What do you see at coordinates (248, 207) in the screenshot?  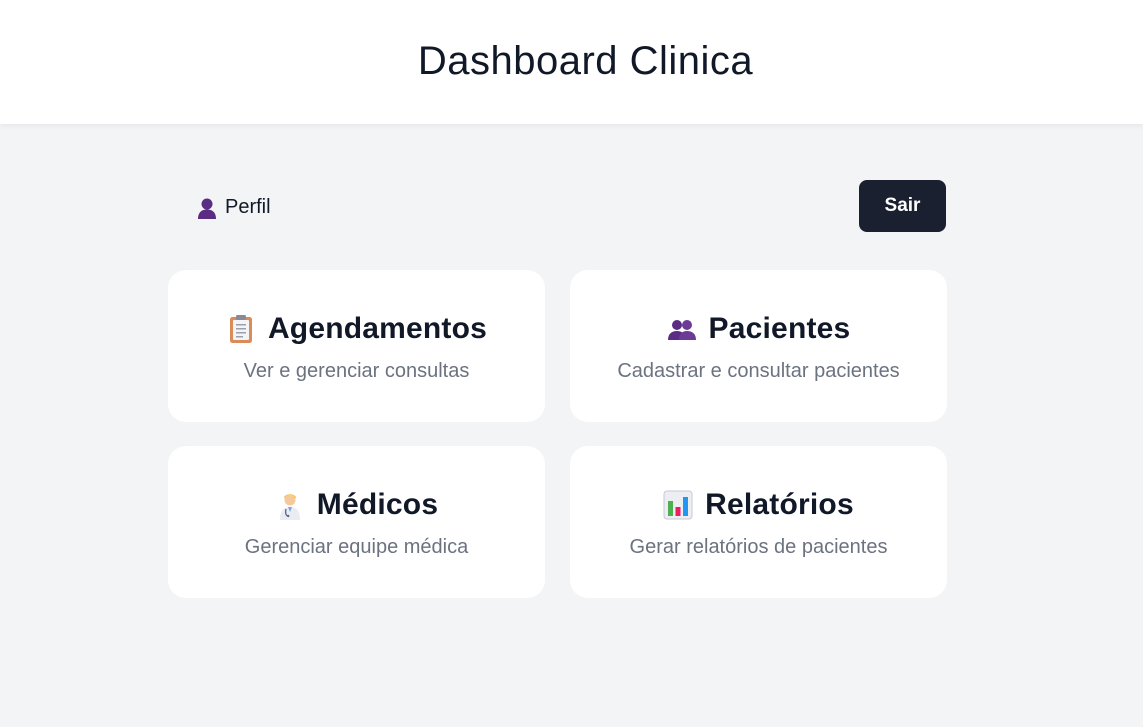 I see `profile-label: Perfil` at bounding box center [248, 207].